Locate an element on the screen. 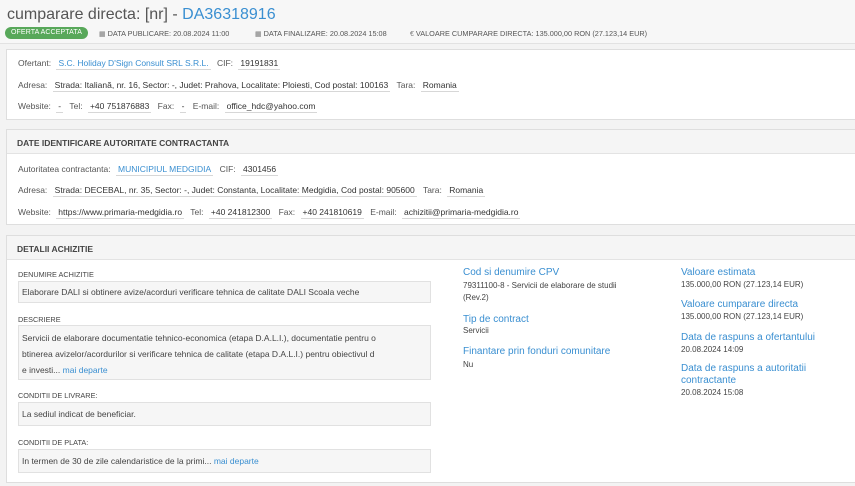 Image resolution: width=855 pixels, height=486 pixels. estimated-value-heading: Valoare estimata is located at coordinates (718, 272).